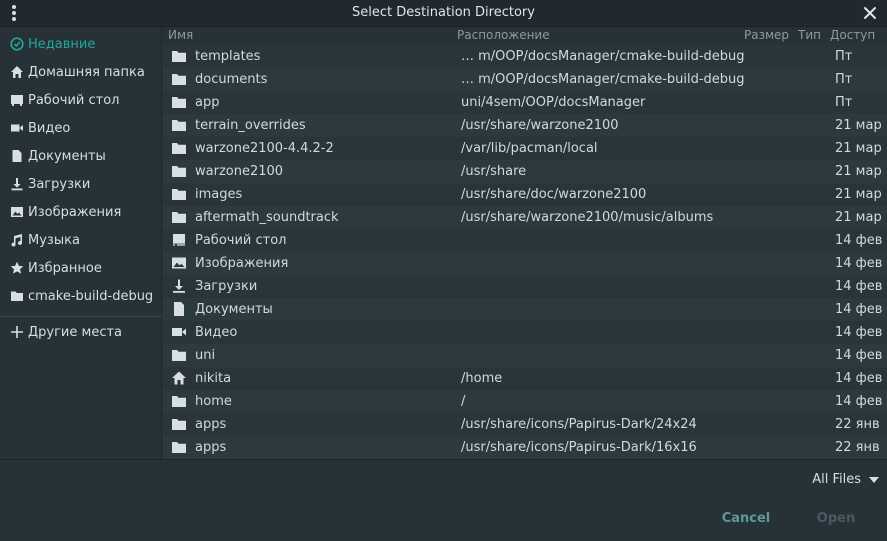 The height and width of the screenshot is (541, 887). I want to click on sidebar-item-recent: Недавние, so click(81, 44).